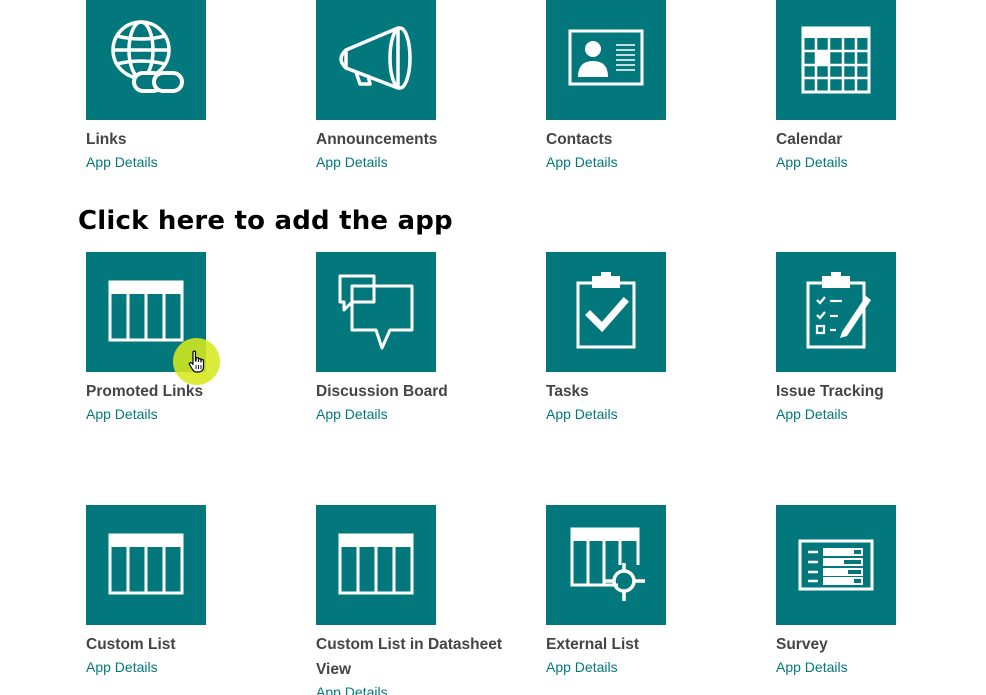 The height and width of the screenshot is (695, 986). Describe the element at coordinates (265, 221) in the screenshot. I see `click-here-annotation: Click here to add the app` at that location.